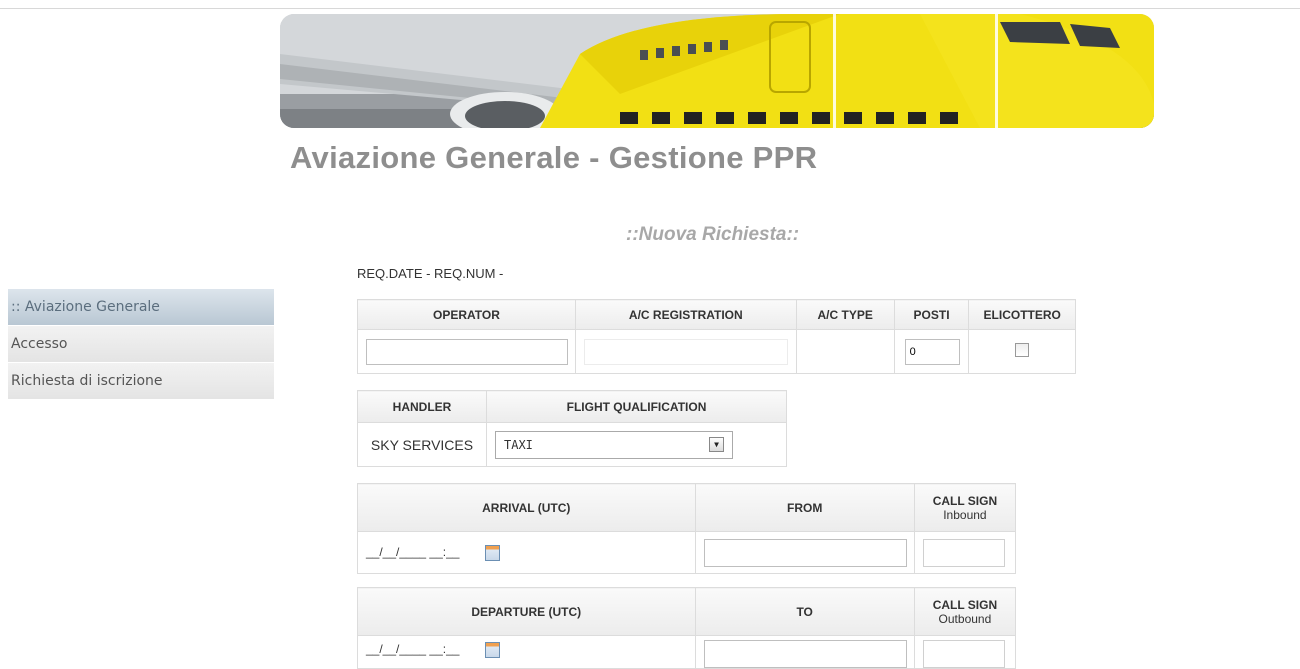 The height and width of the screenshot is (669, 1300). Describe the element at coordinates (1022, 314) in the screenshot. I see `elicottero-header: ELICOTTERO` at that location.